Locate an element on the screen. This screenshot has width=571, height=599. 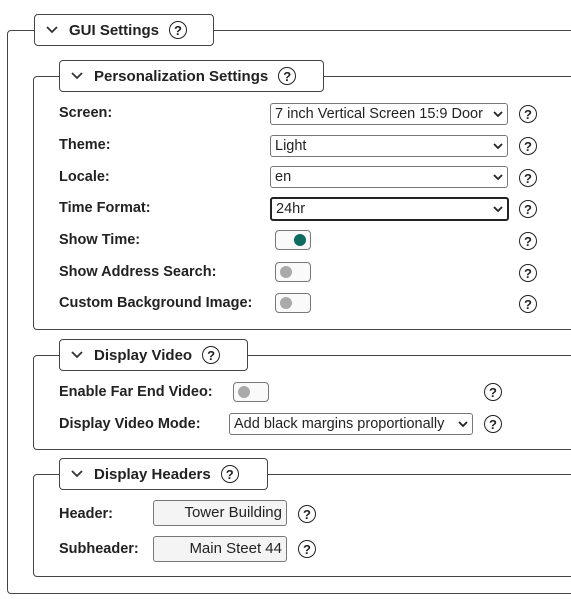
show-time-toggle is located at coordinates (293, 240).